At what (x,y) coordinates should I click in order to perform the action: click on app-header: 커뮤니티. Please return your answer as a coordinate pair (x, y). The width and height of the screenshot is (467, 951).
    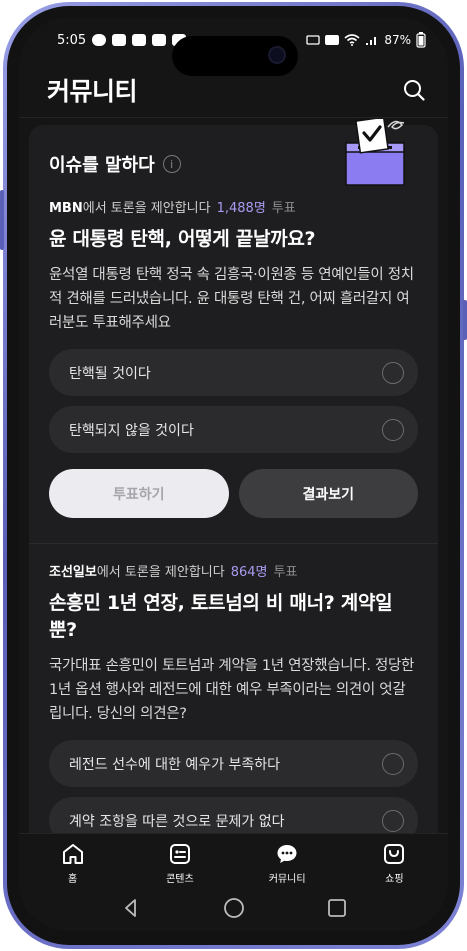
    Looking at the image, I should click on (233, 90).